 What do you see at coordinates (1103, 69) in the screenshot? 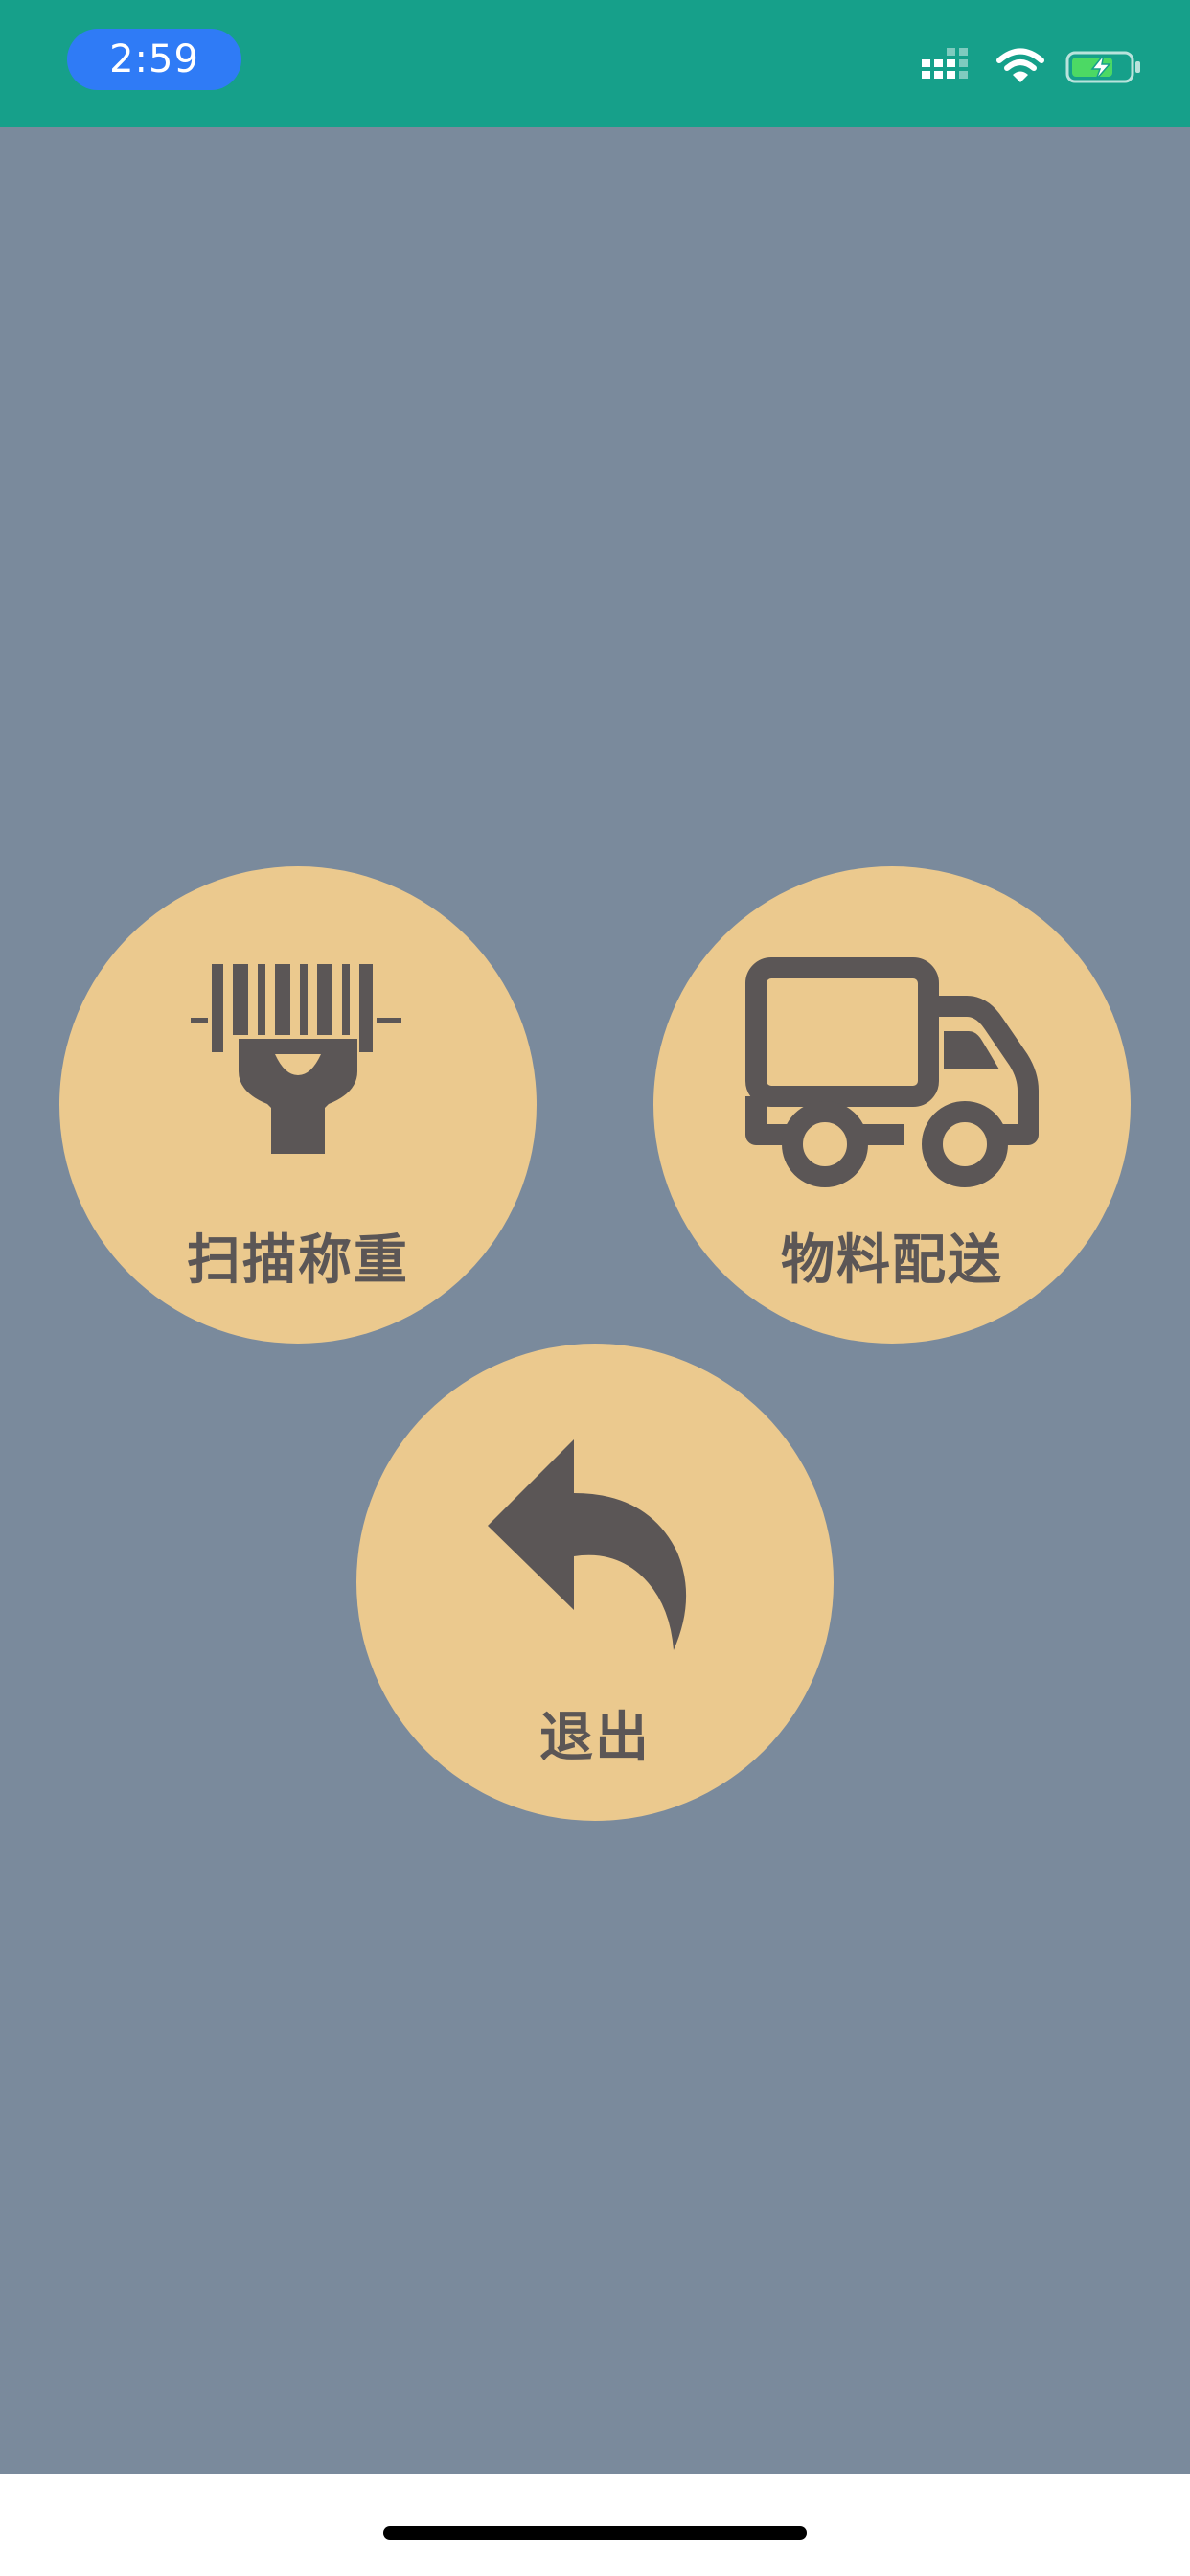
I see `battery-charging-icon` at bounding box center [1103, 69].